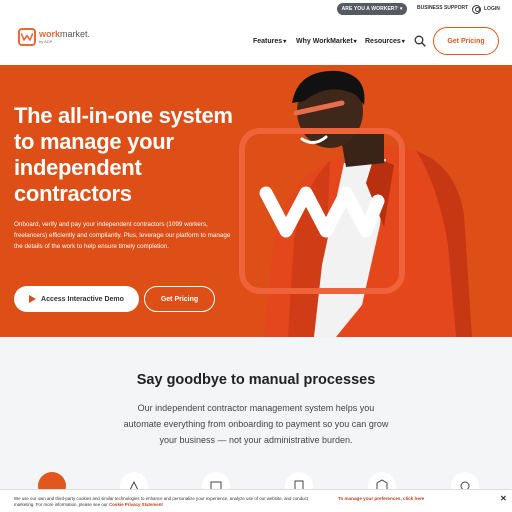 This screenshot has height=512, width=512. Describe the element at coordinates (326, 41) in the screenshot. I see `nav-why-workmarket: Why WorkMarket▾` at that location.